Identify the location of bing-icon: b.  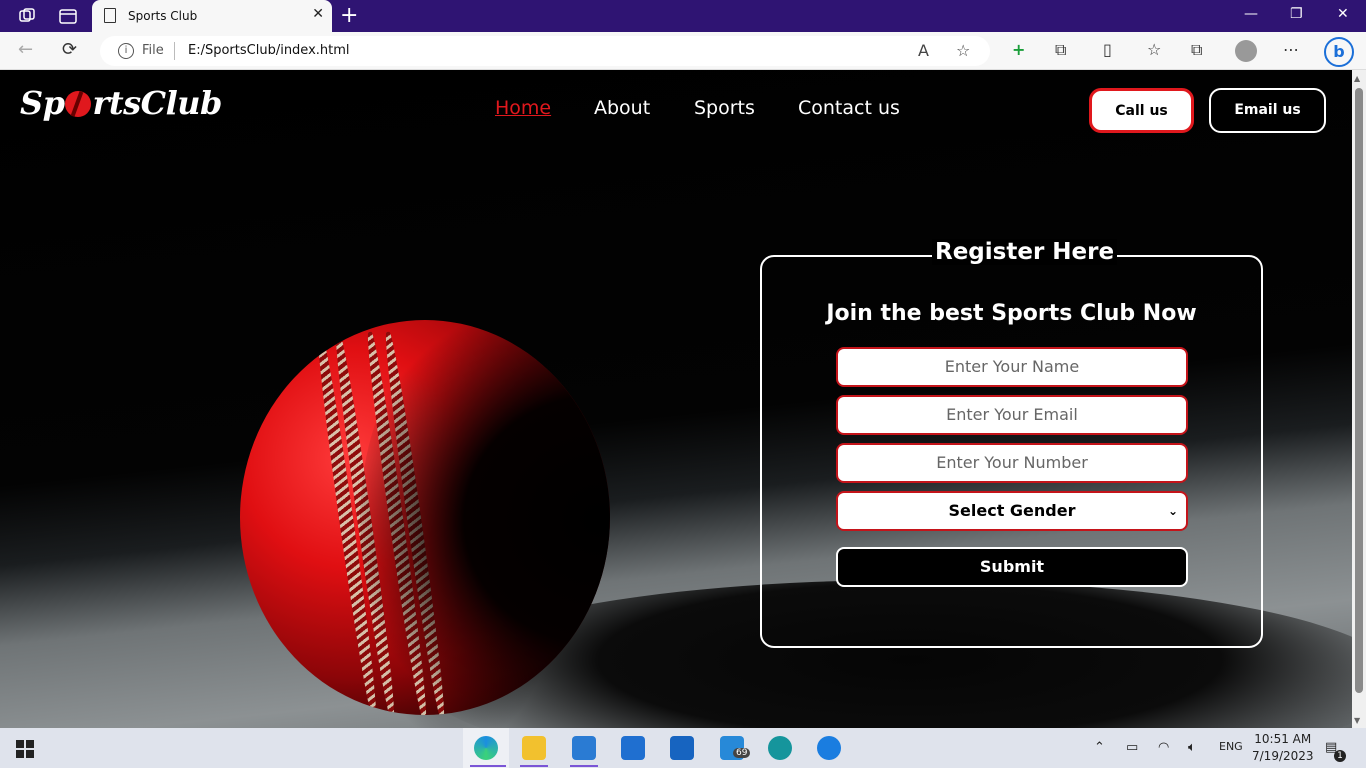
(1339, 52).